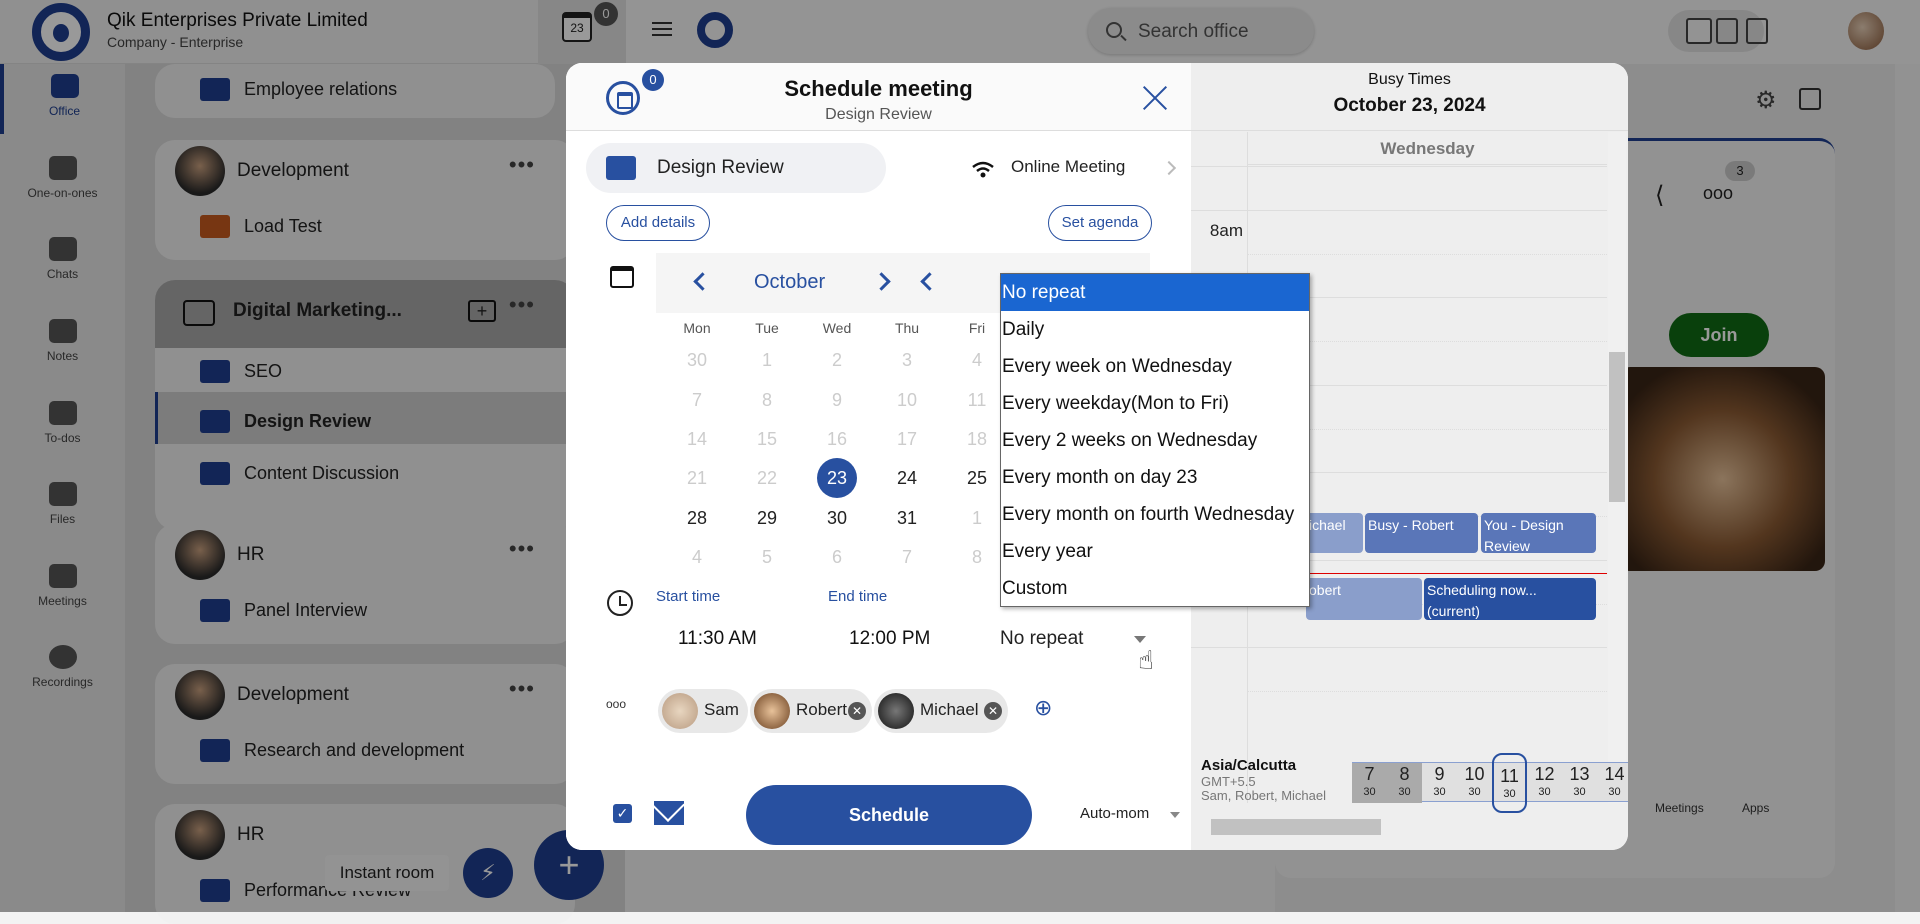 This screenshot has height=924, width=1920. I want to click on hour-slot: 9 30, so click(1439, 783).